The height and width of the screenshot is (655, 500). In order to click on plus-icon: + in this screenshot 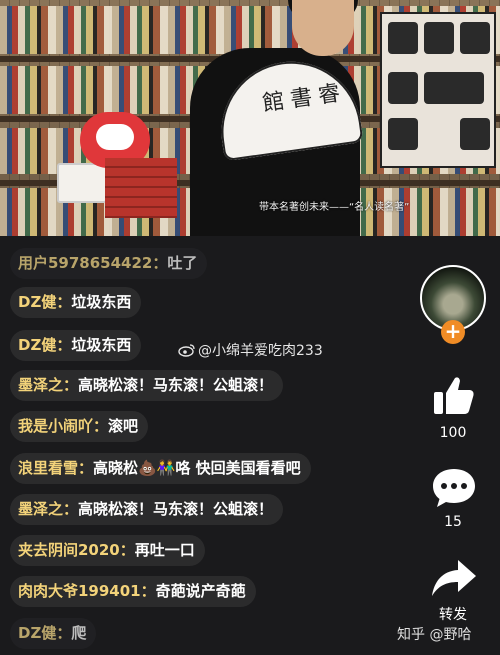, I will do `click(453, 331)`.